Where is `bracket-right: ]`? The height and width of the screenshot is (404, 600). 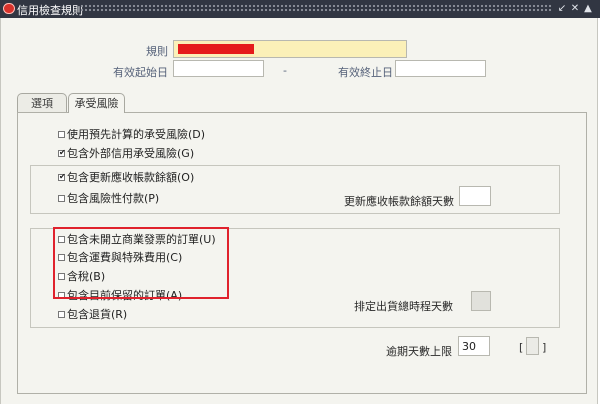
bracket-right: ] is located at coordinates (544, 347).